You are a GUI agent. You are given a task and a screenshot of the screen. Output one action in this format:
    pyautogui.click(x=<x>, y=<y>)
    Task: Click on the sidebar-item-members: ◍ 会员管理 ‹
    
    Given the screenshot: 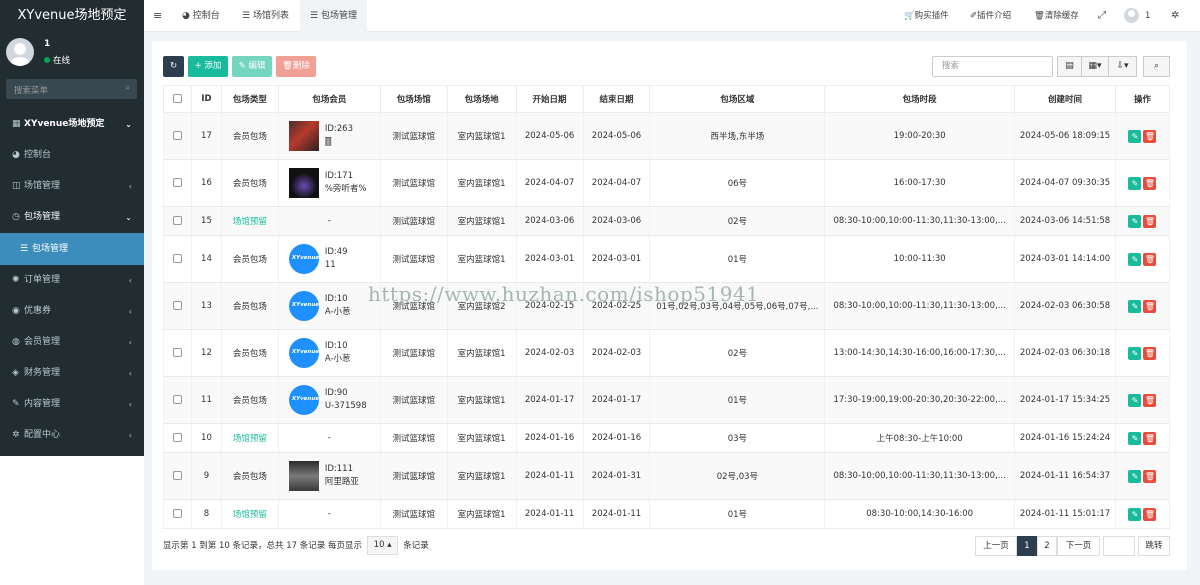 What is the action you would take?
    pyautogui.click(x=72, y=342)
    